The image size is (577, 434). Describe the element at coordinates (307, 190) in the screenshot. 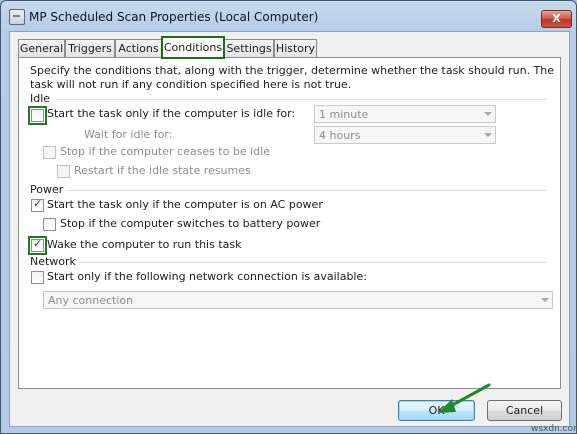

I see `power-separator` at that location.